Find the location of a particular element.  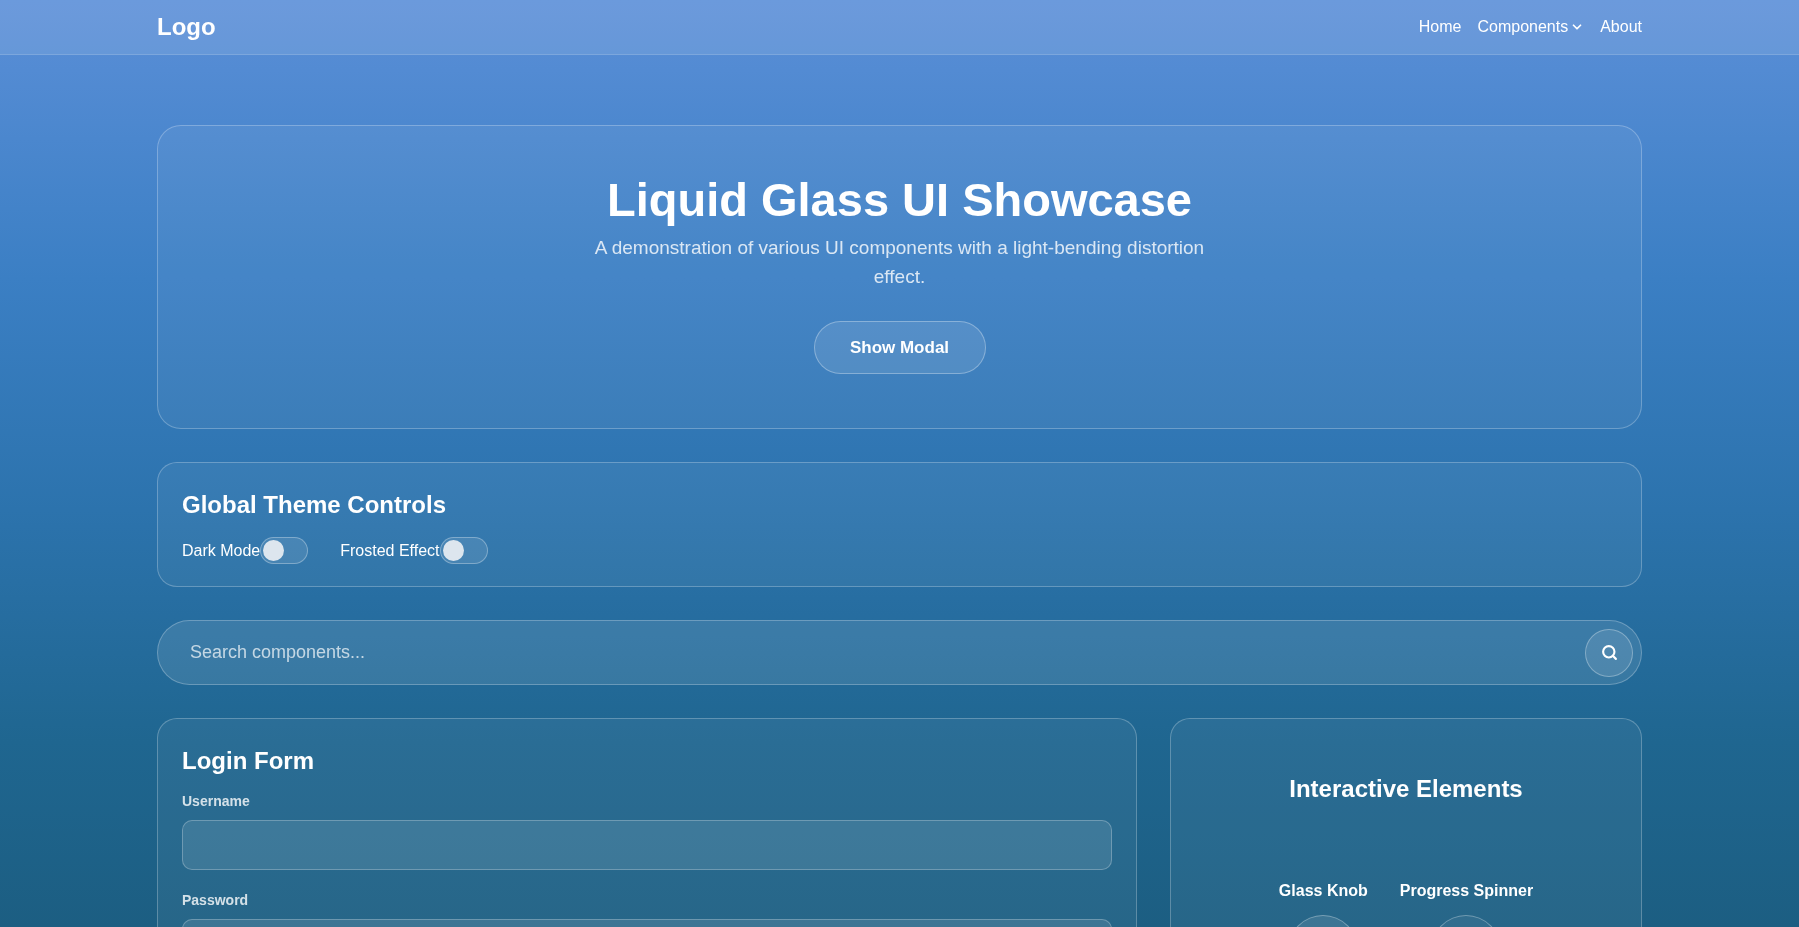

nav-link: Components is located at coordinates (1531, 27).